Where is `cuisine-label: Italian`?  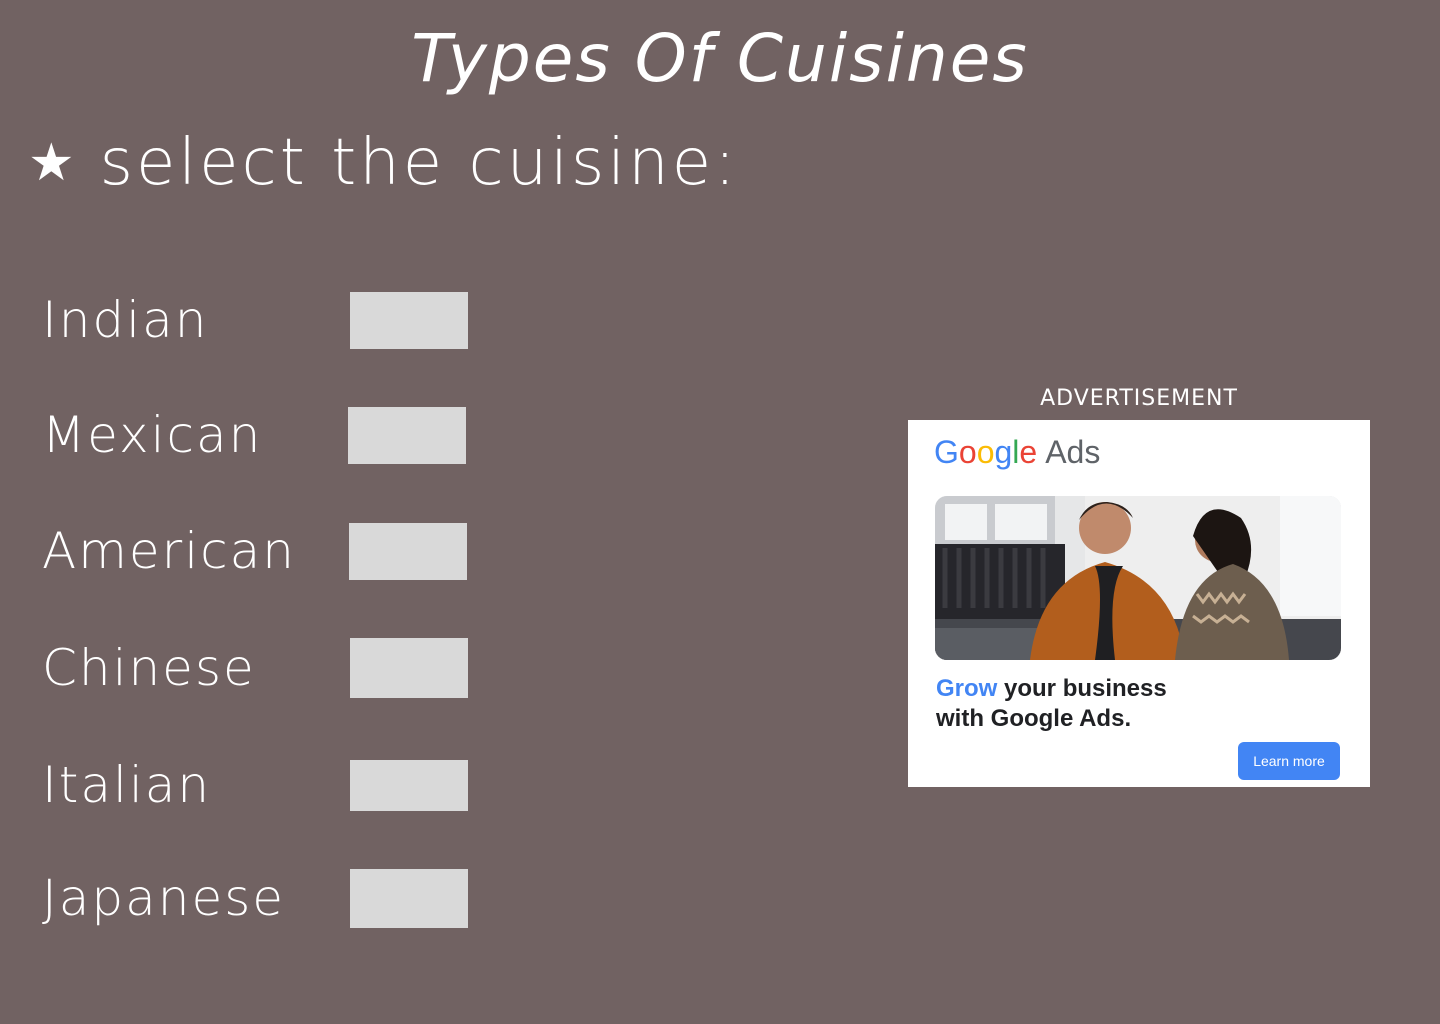
cuisine-label: Italian is located at coordinates (127, 785).